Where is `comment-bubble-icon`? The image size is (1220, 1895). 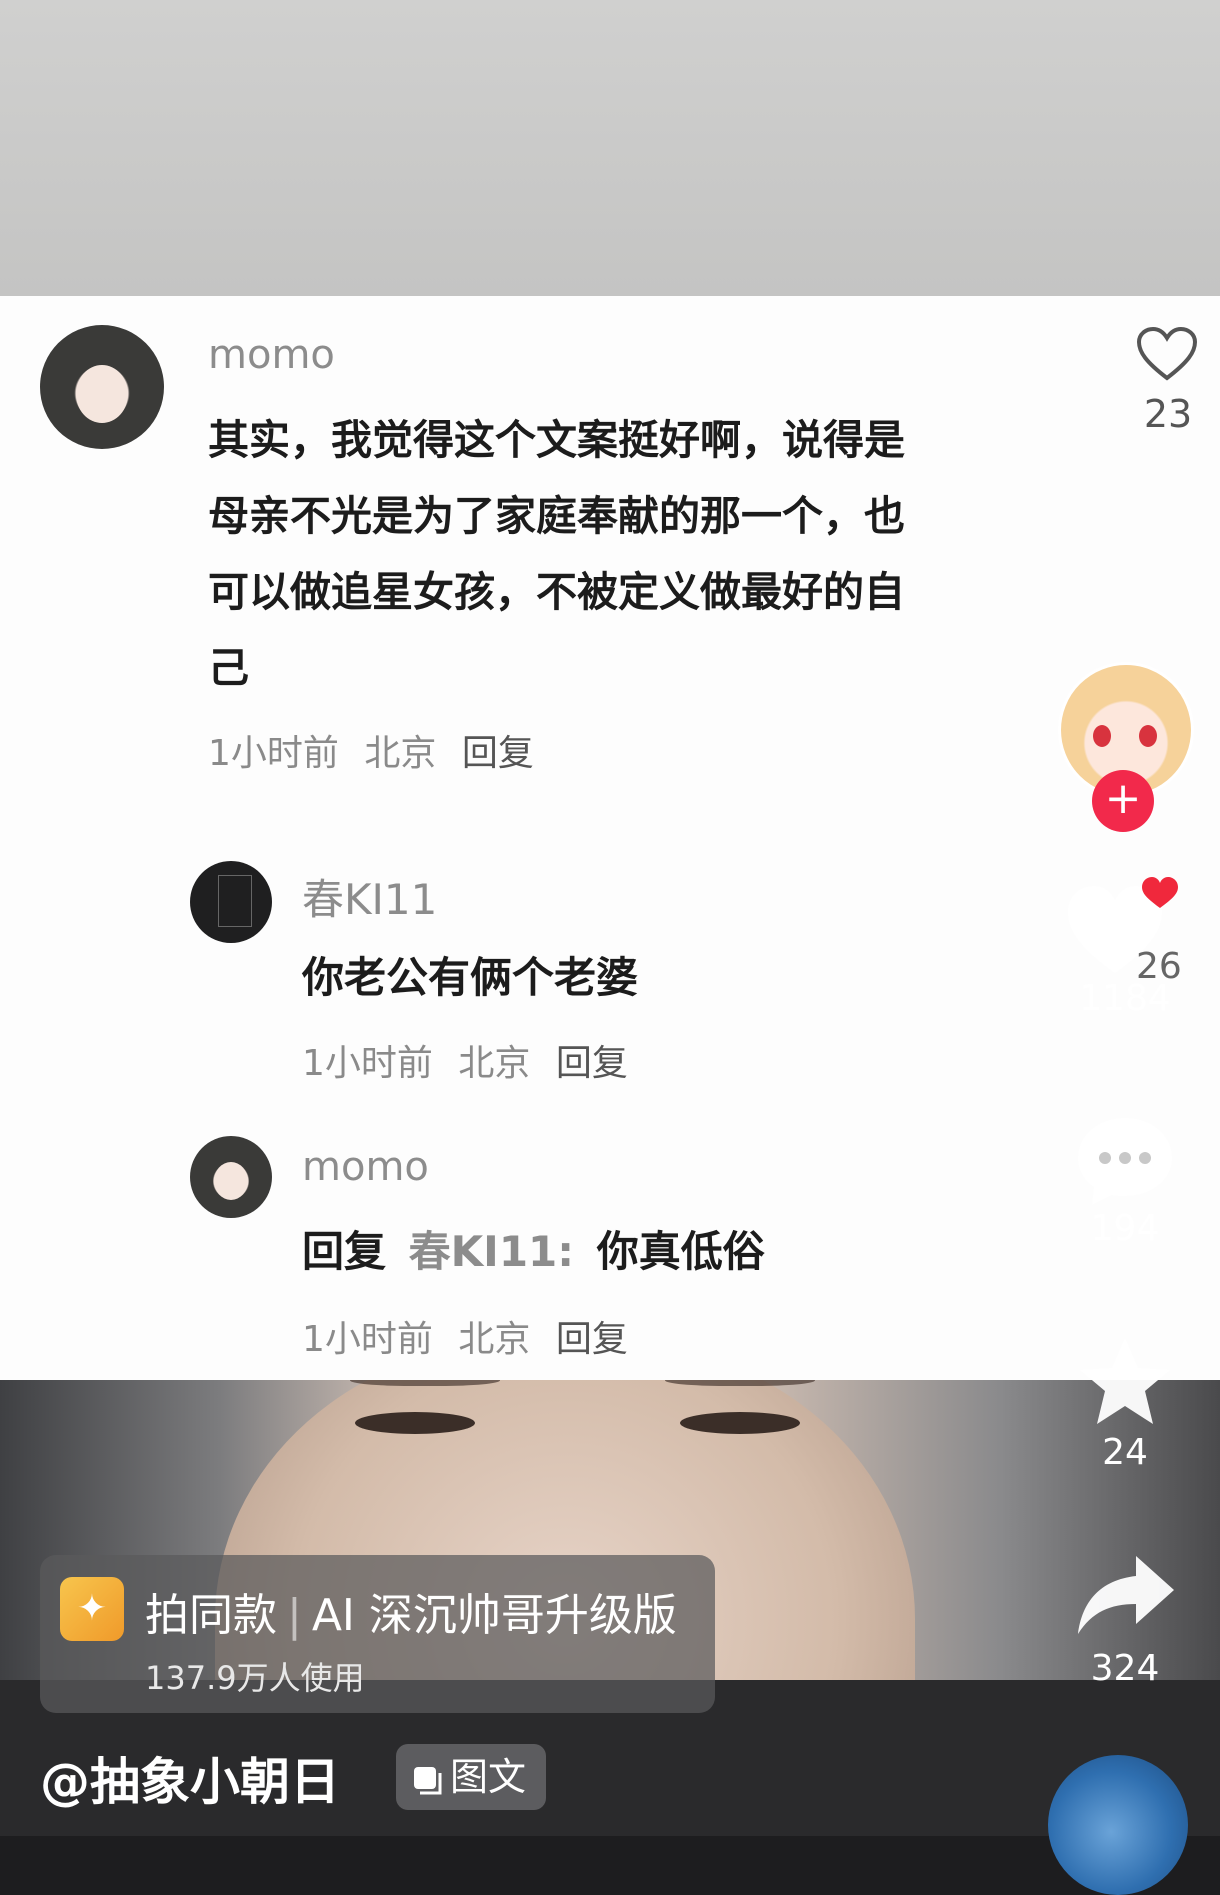 comment-bubble-icon is located at coordinates (1125, 1161).